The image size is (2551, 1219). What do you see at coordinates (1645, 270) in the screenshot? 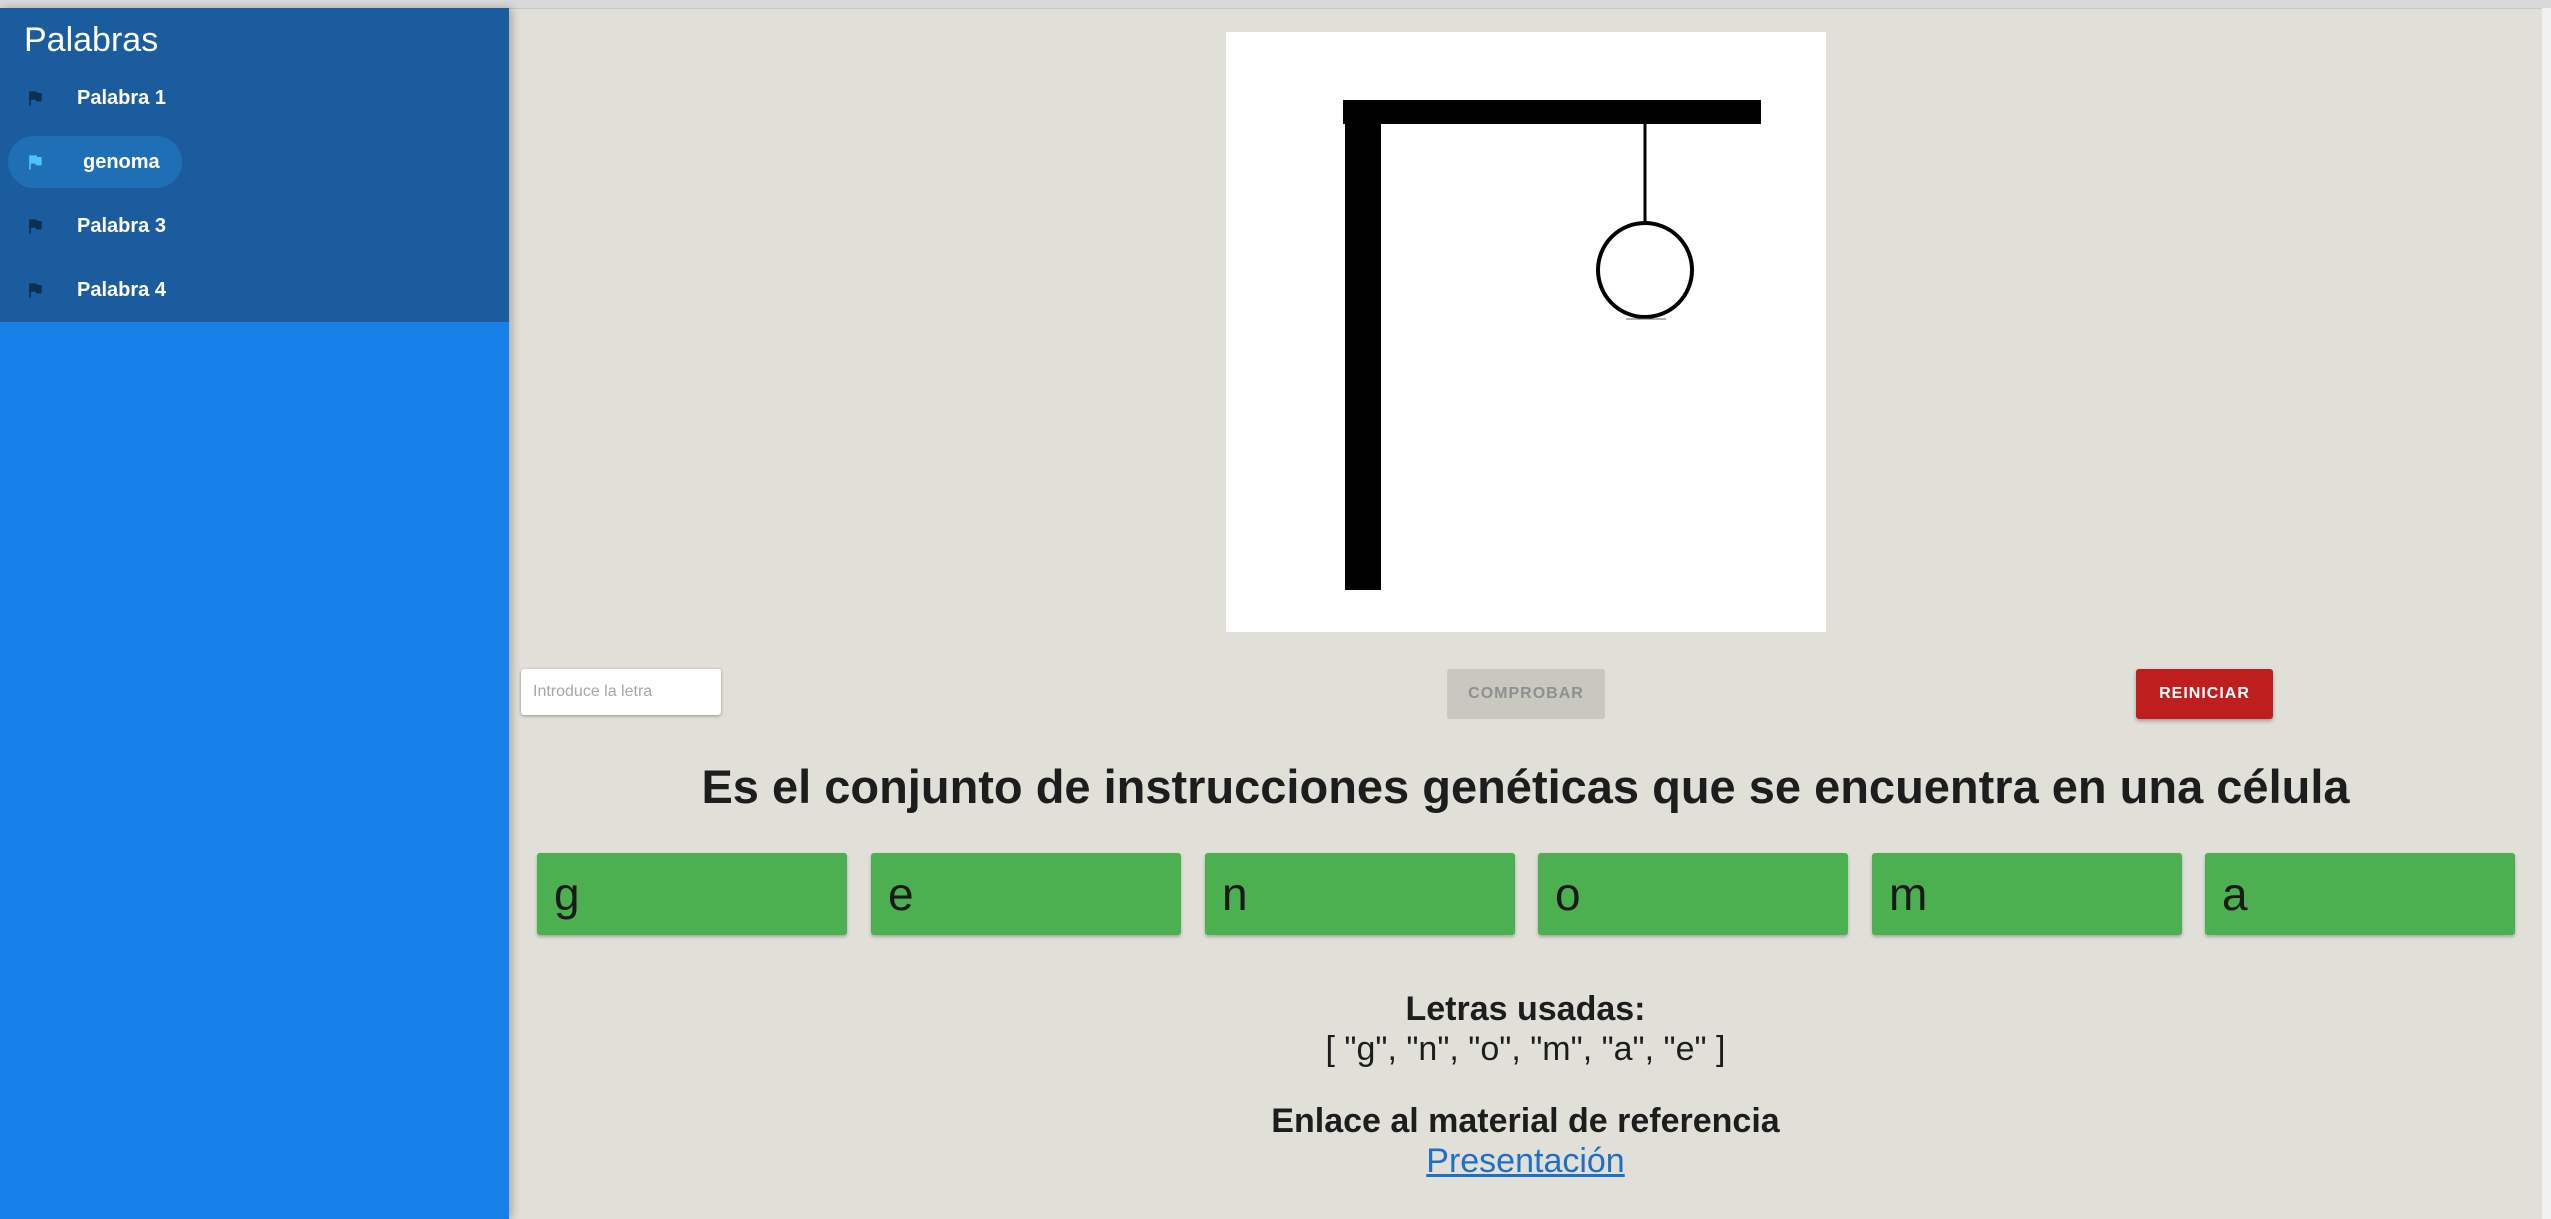
I see `hangman-head` at bounding box center [1645, 270].